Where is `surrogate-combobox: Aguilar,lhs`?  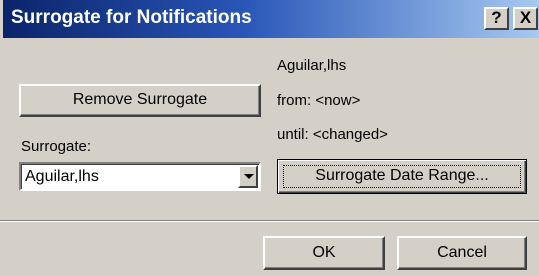
surrogate-combobox: Aguilar,lhs is located at coordinates (140, 176).